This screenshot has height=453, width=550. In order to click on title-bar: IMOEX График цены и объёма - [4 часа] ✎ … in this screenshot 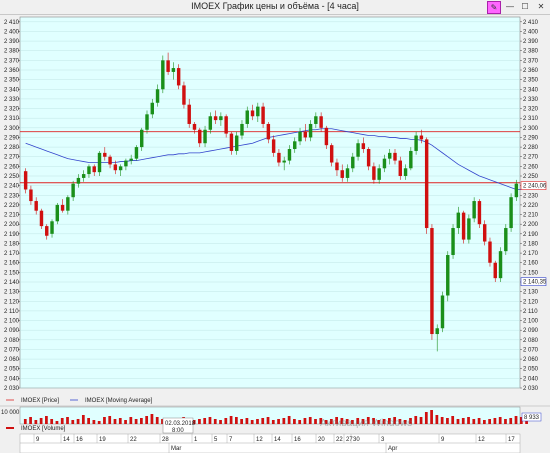, I will do `click(275, 7)`.